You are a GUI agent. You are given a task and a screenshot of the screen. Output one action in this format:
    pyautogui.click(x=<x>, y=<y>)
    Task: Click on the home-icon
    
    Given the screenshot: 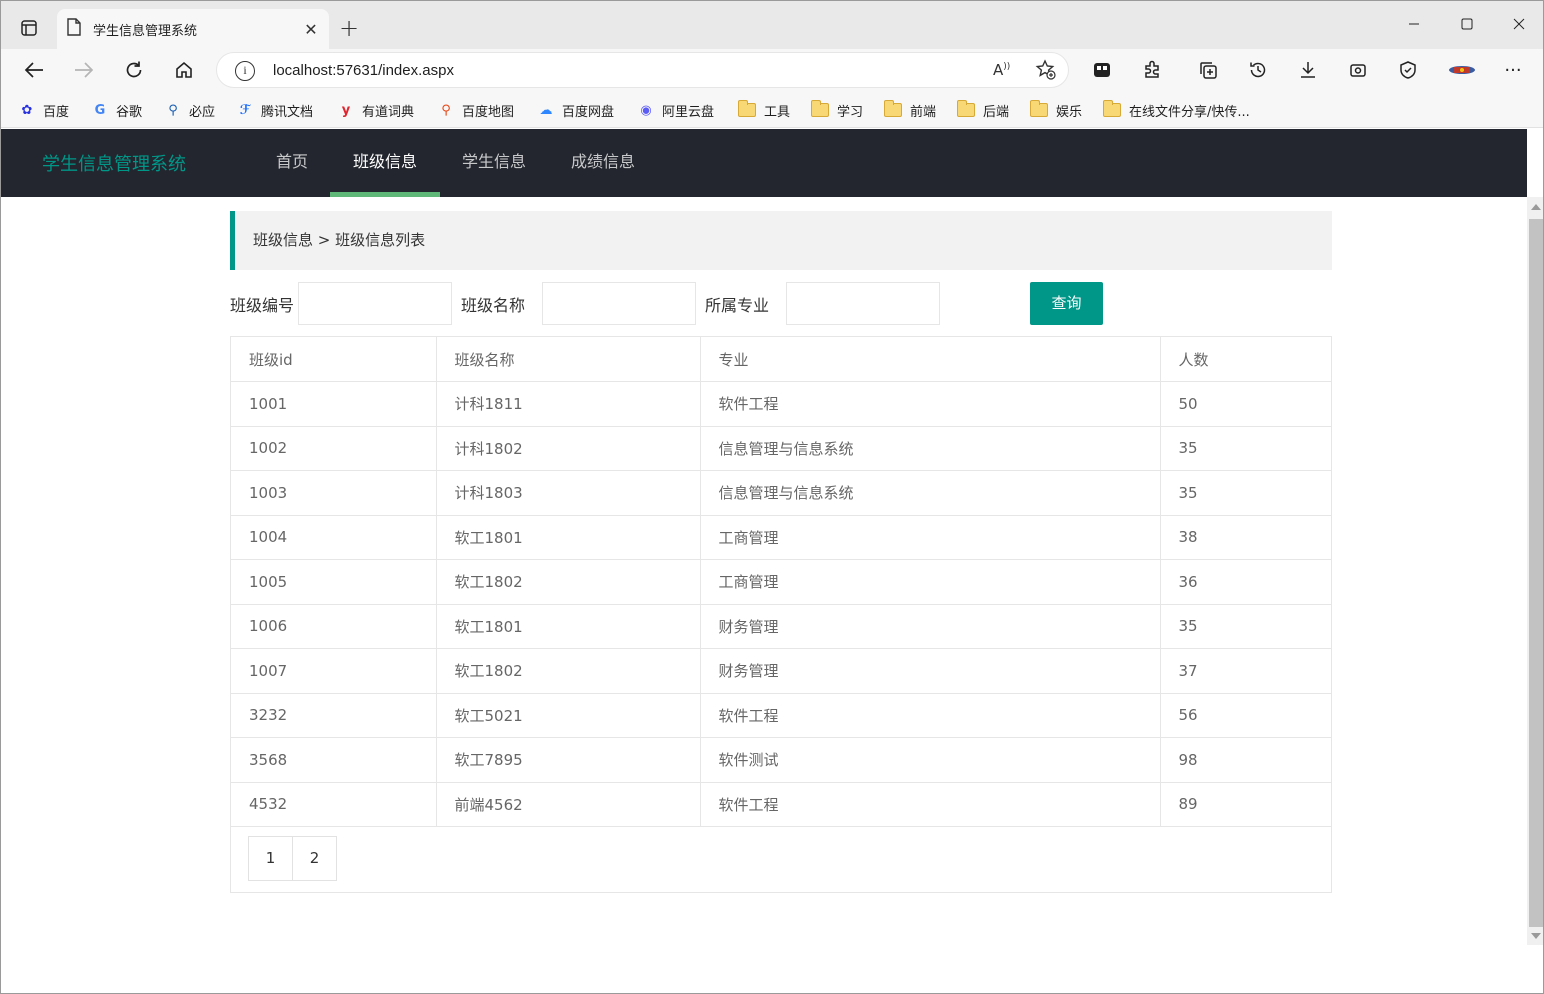 What is the action you would take?
    pyautogui.click(x=184, y=70)
    